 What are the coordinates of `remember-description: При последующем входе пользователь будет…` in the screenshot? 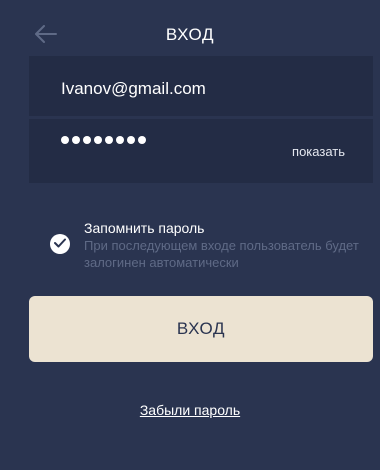 It's located at (221, 254).